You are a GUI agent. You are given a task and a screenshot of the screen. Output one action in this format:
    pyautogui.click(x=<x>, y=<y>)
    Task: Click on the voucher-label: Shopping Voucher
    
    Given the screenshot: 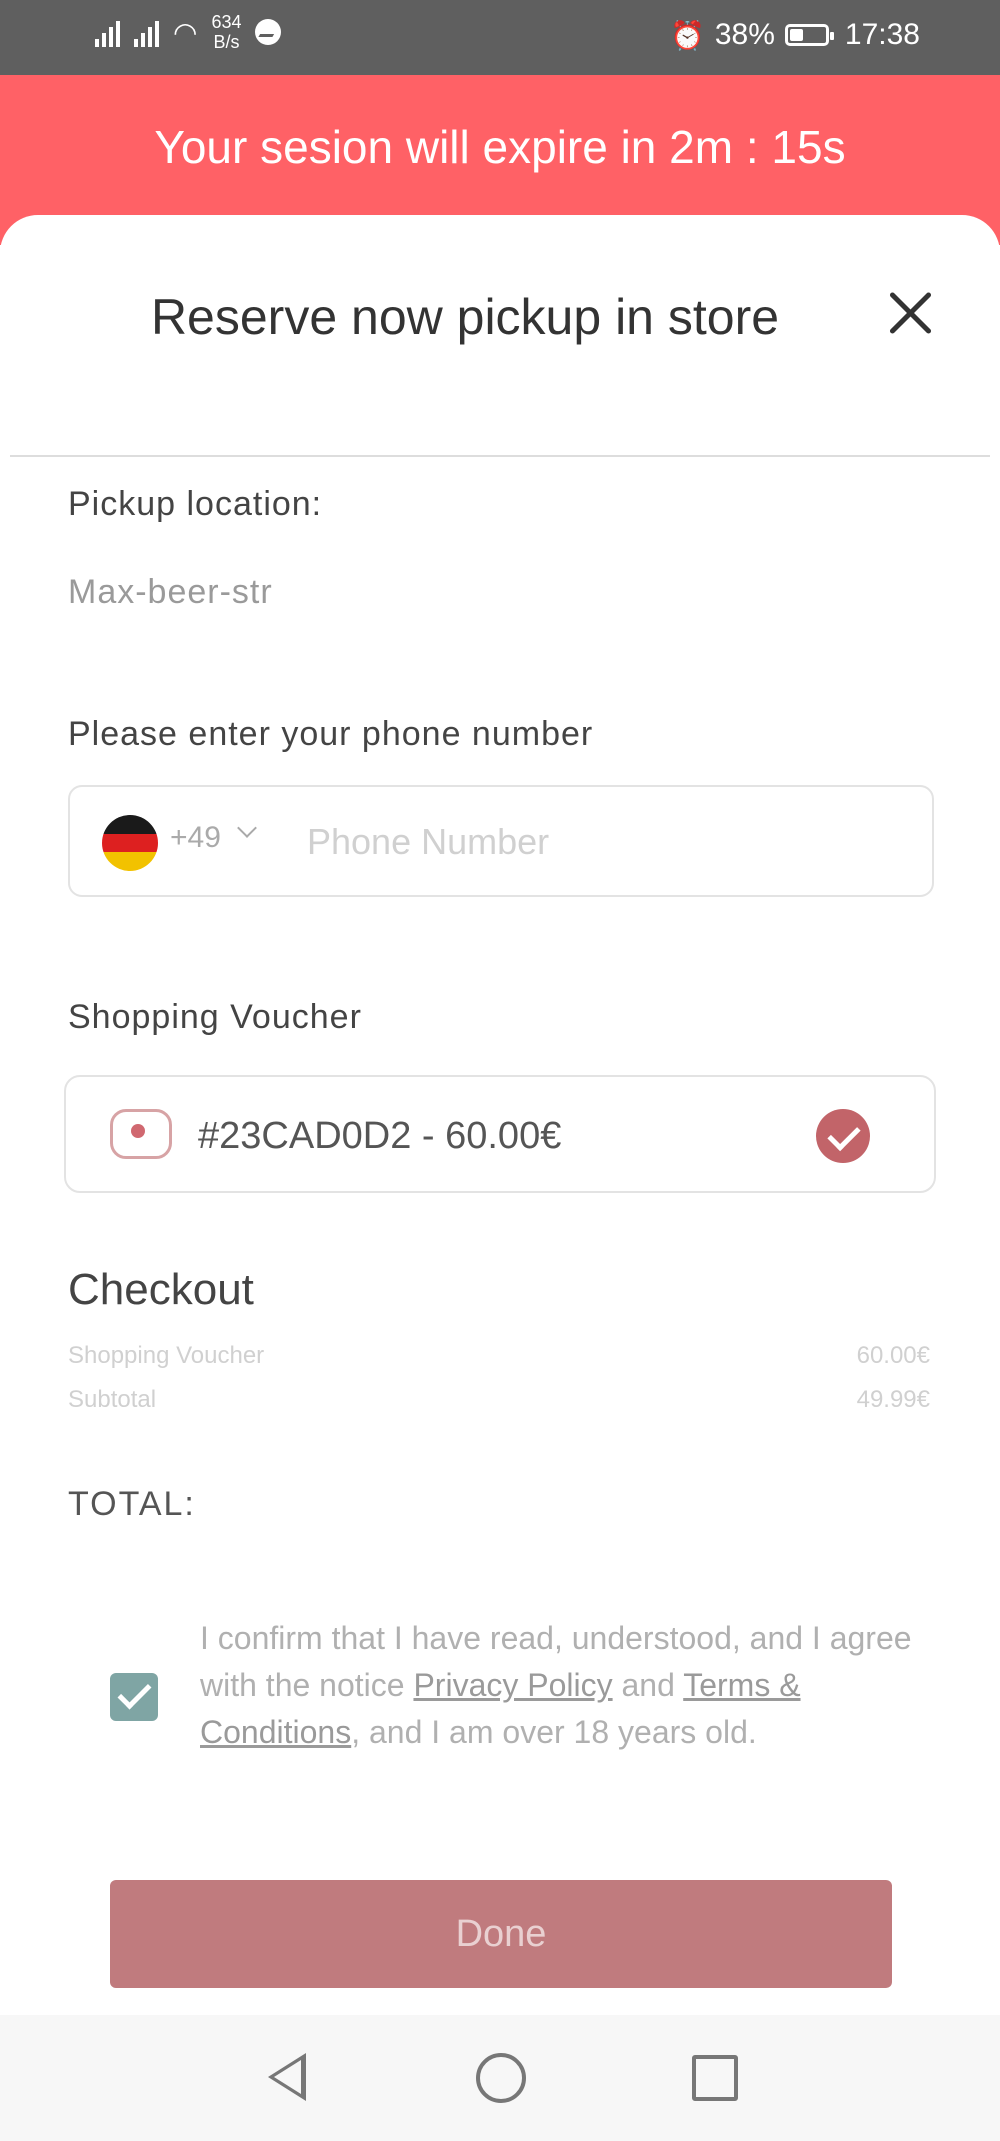 What is the action you would take?
    pyautogui.click(x=215, y=1017)
    